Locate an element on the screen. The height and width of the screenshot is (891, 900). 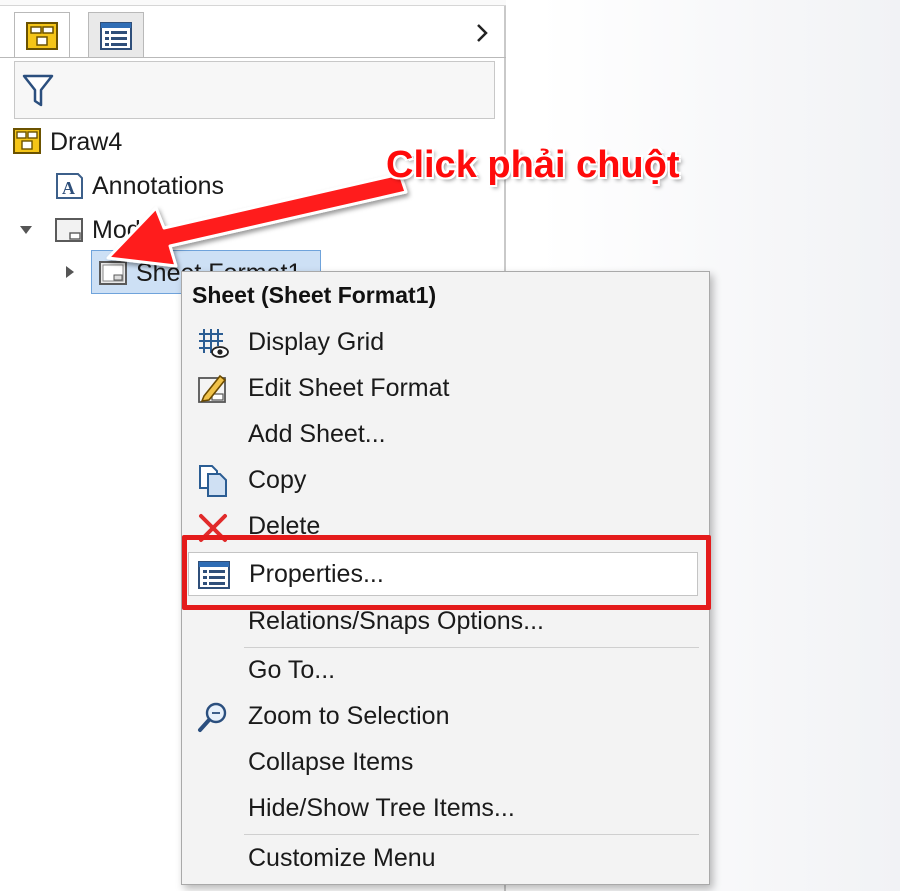
menu-item-label: Customize Menu is located at coordinates (342, 858).